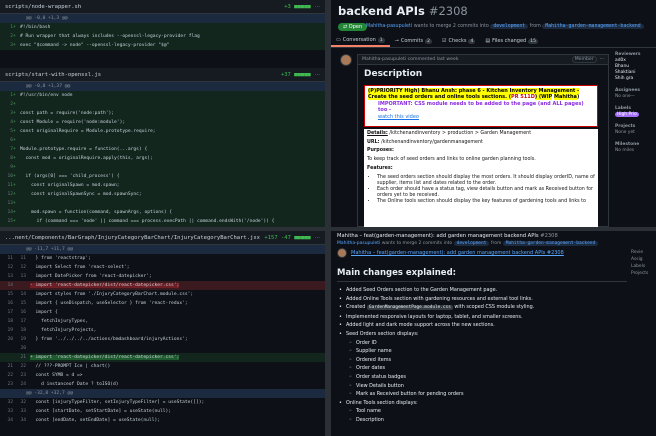  What do you see at coordinates (6, 258) in the screenshot?
I see `old-line-number: 11` at bounding box center [6, 258].